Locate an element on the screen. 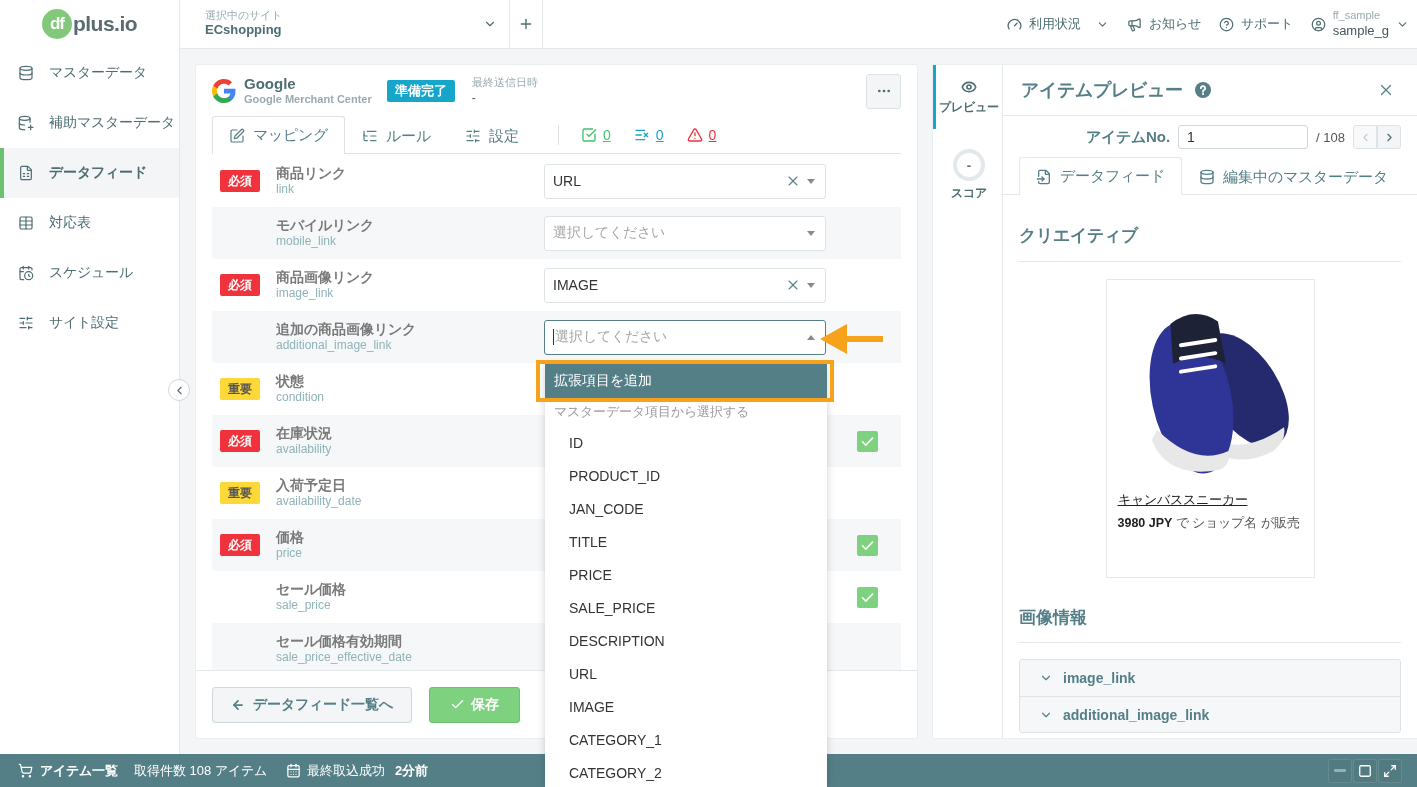 The image size is (1417, 787). menu-item: DESCRIPTION is located at coordinates (686, 640).